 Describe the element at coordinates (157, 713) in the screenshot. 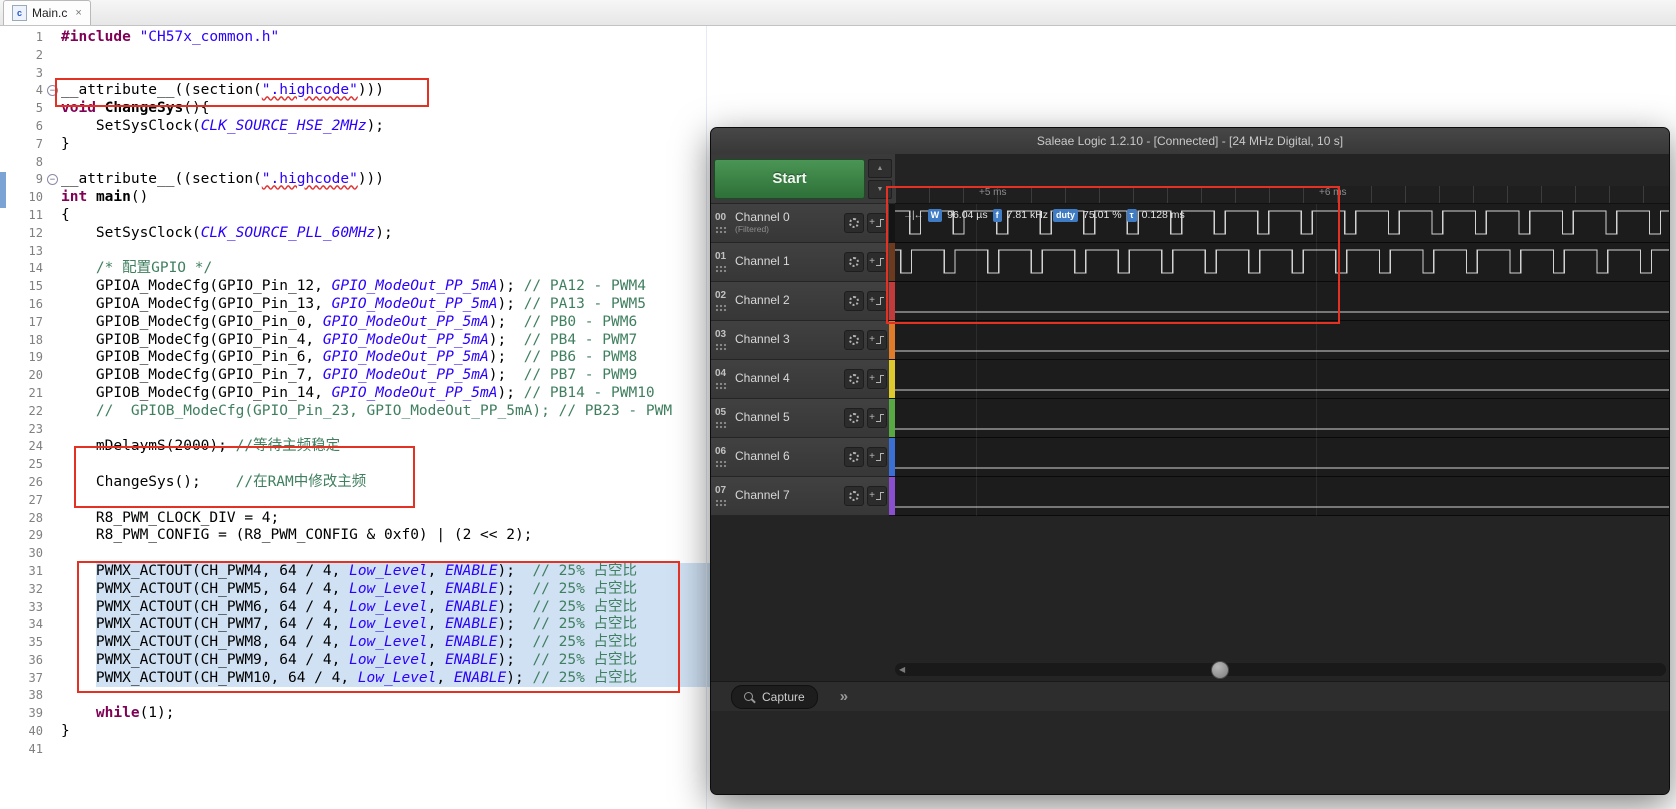

I see `code-token: (1);` at that location.